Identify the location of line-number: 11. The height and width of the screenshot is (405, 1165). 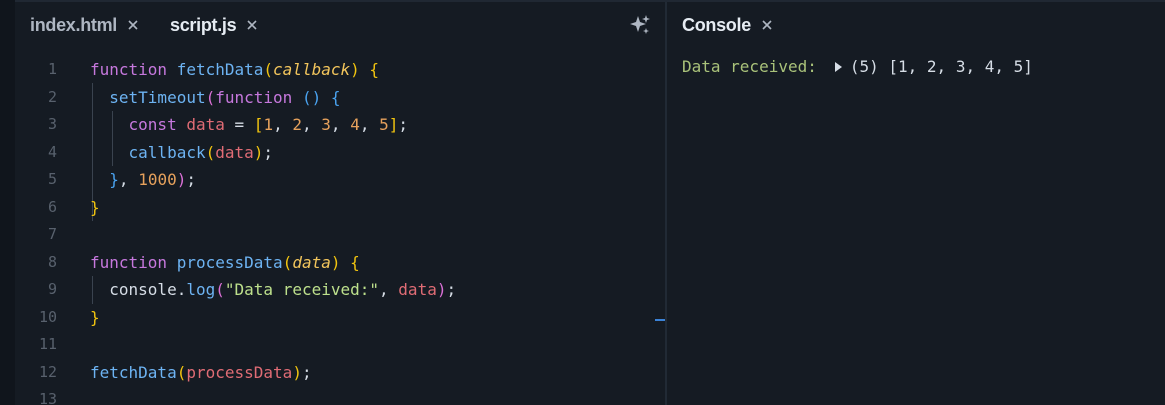
(47, 344).